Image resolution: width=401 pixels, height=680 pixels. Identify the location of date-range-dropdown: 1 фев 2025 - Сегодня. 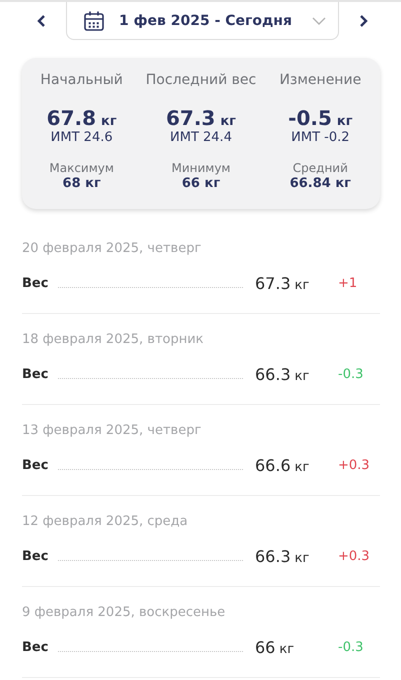
(202, 21).